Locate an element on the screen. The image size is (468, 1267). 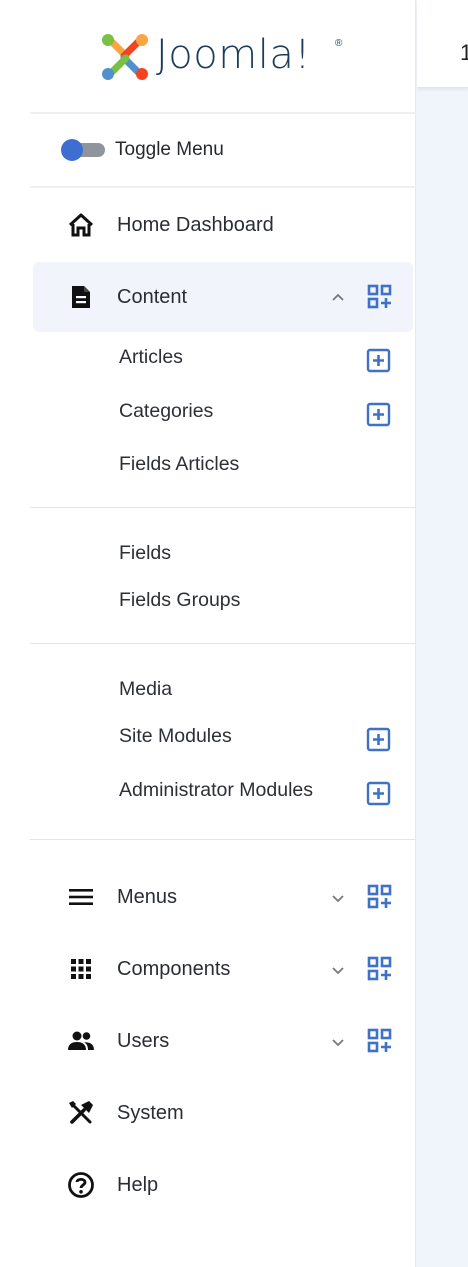
toggle-menu-switch is located at coordinates (83, 150).